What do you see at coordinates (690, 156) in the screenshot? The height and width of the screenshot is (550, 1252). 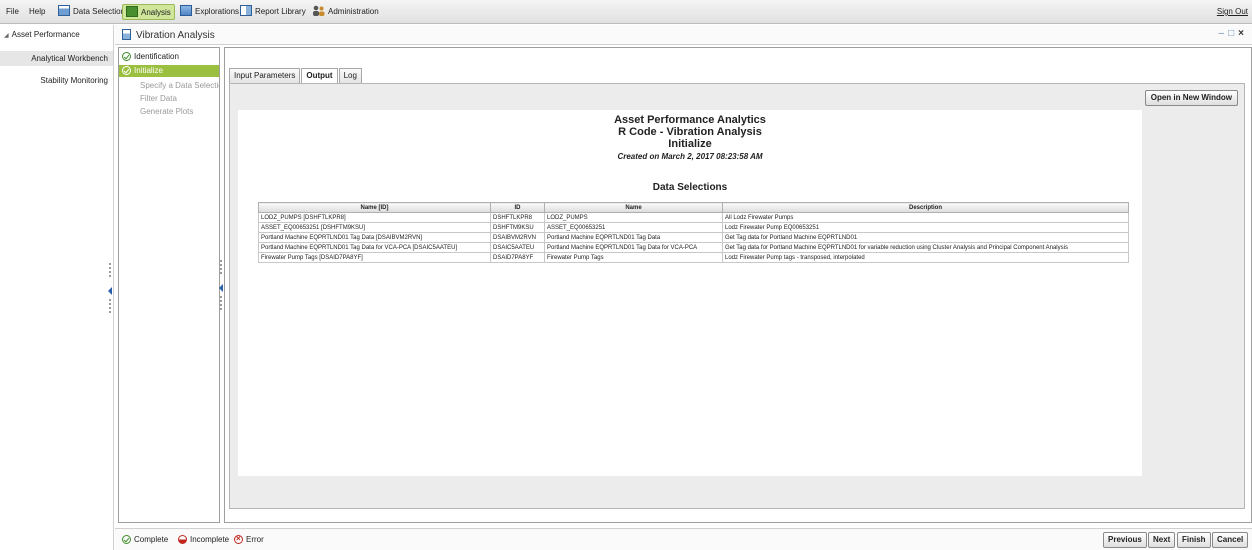 I see `report-created-date: Created on March 2, 2017 08:23:58 AM` at bounding box center [690, 156].